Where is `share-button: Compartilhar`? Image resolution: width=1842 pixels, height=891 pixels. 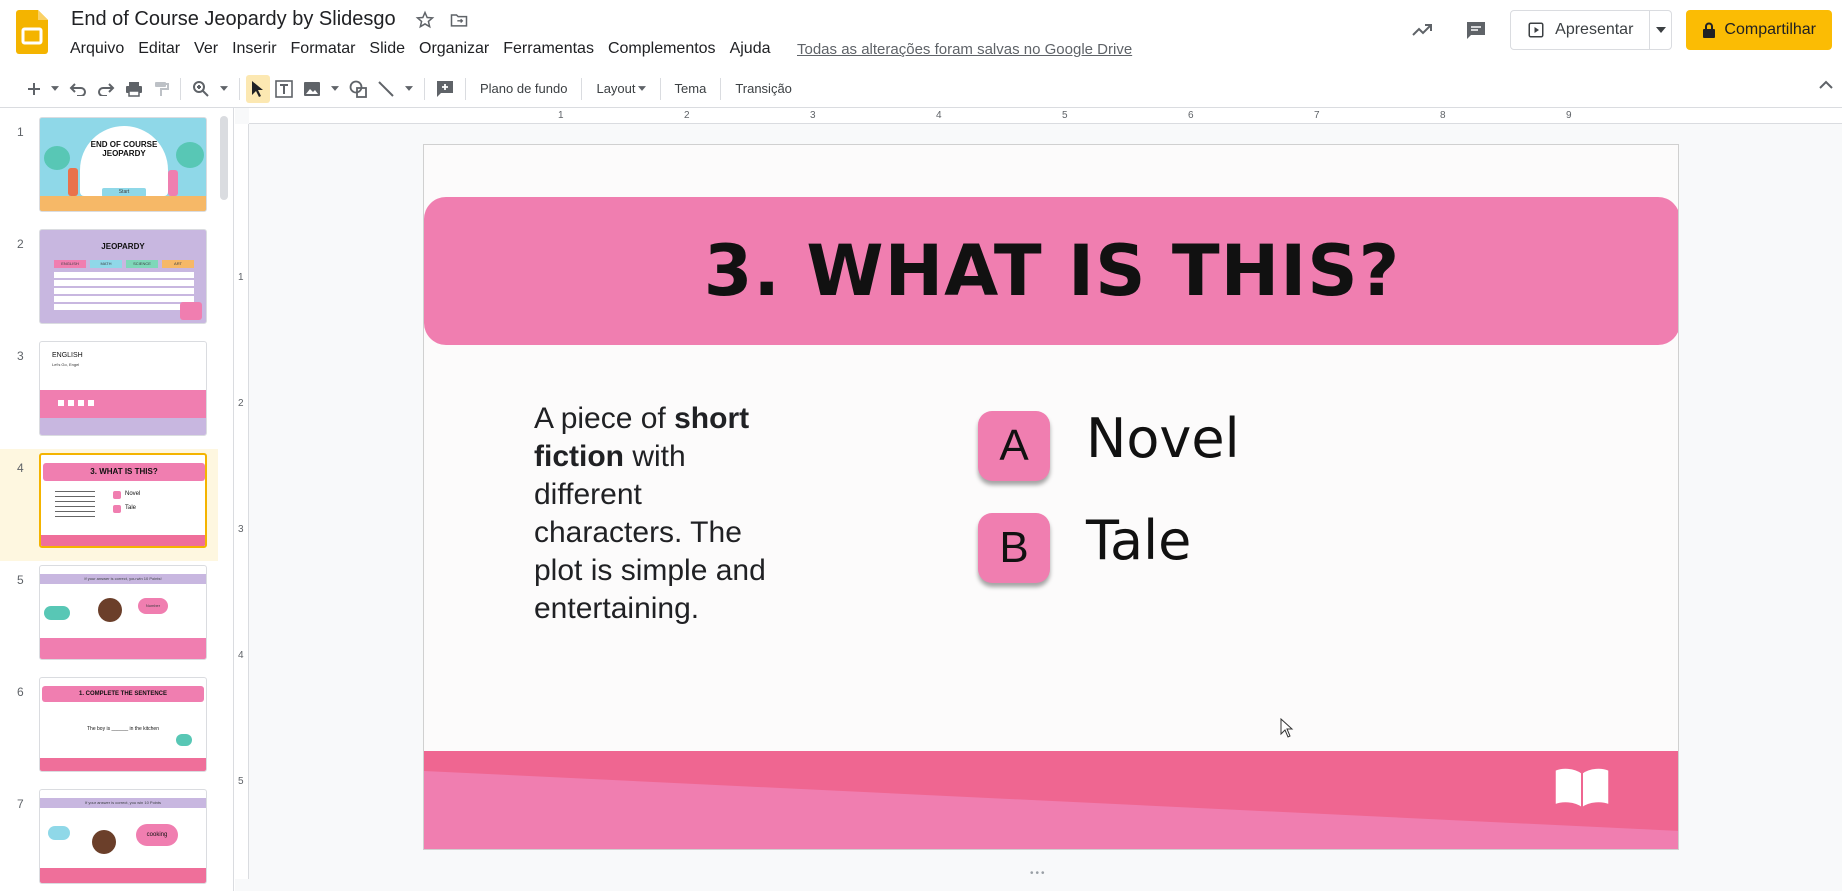 share-button: Compartilhar is located at coordinates (1759, 30).